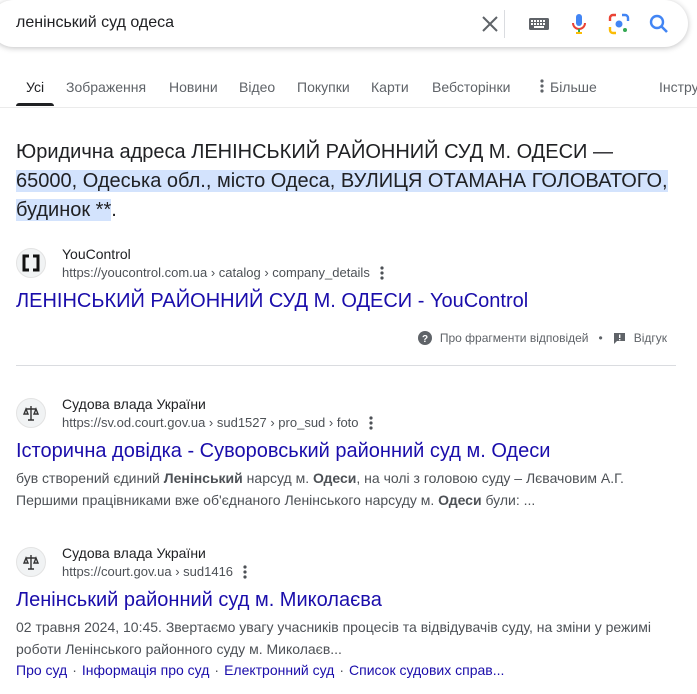 This screenshot has height=694, width=697. Describe the element at coordinates (95, 23) in the screenshot. I see `search-input: ленінський суд одеса` at that location.